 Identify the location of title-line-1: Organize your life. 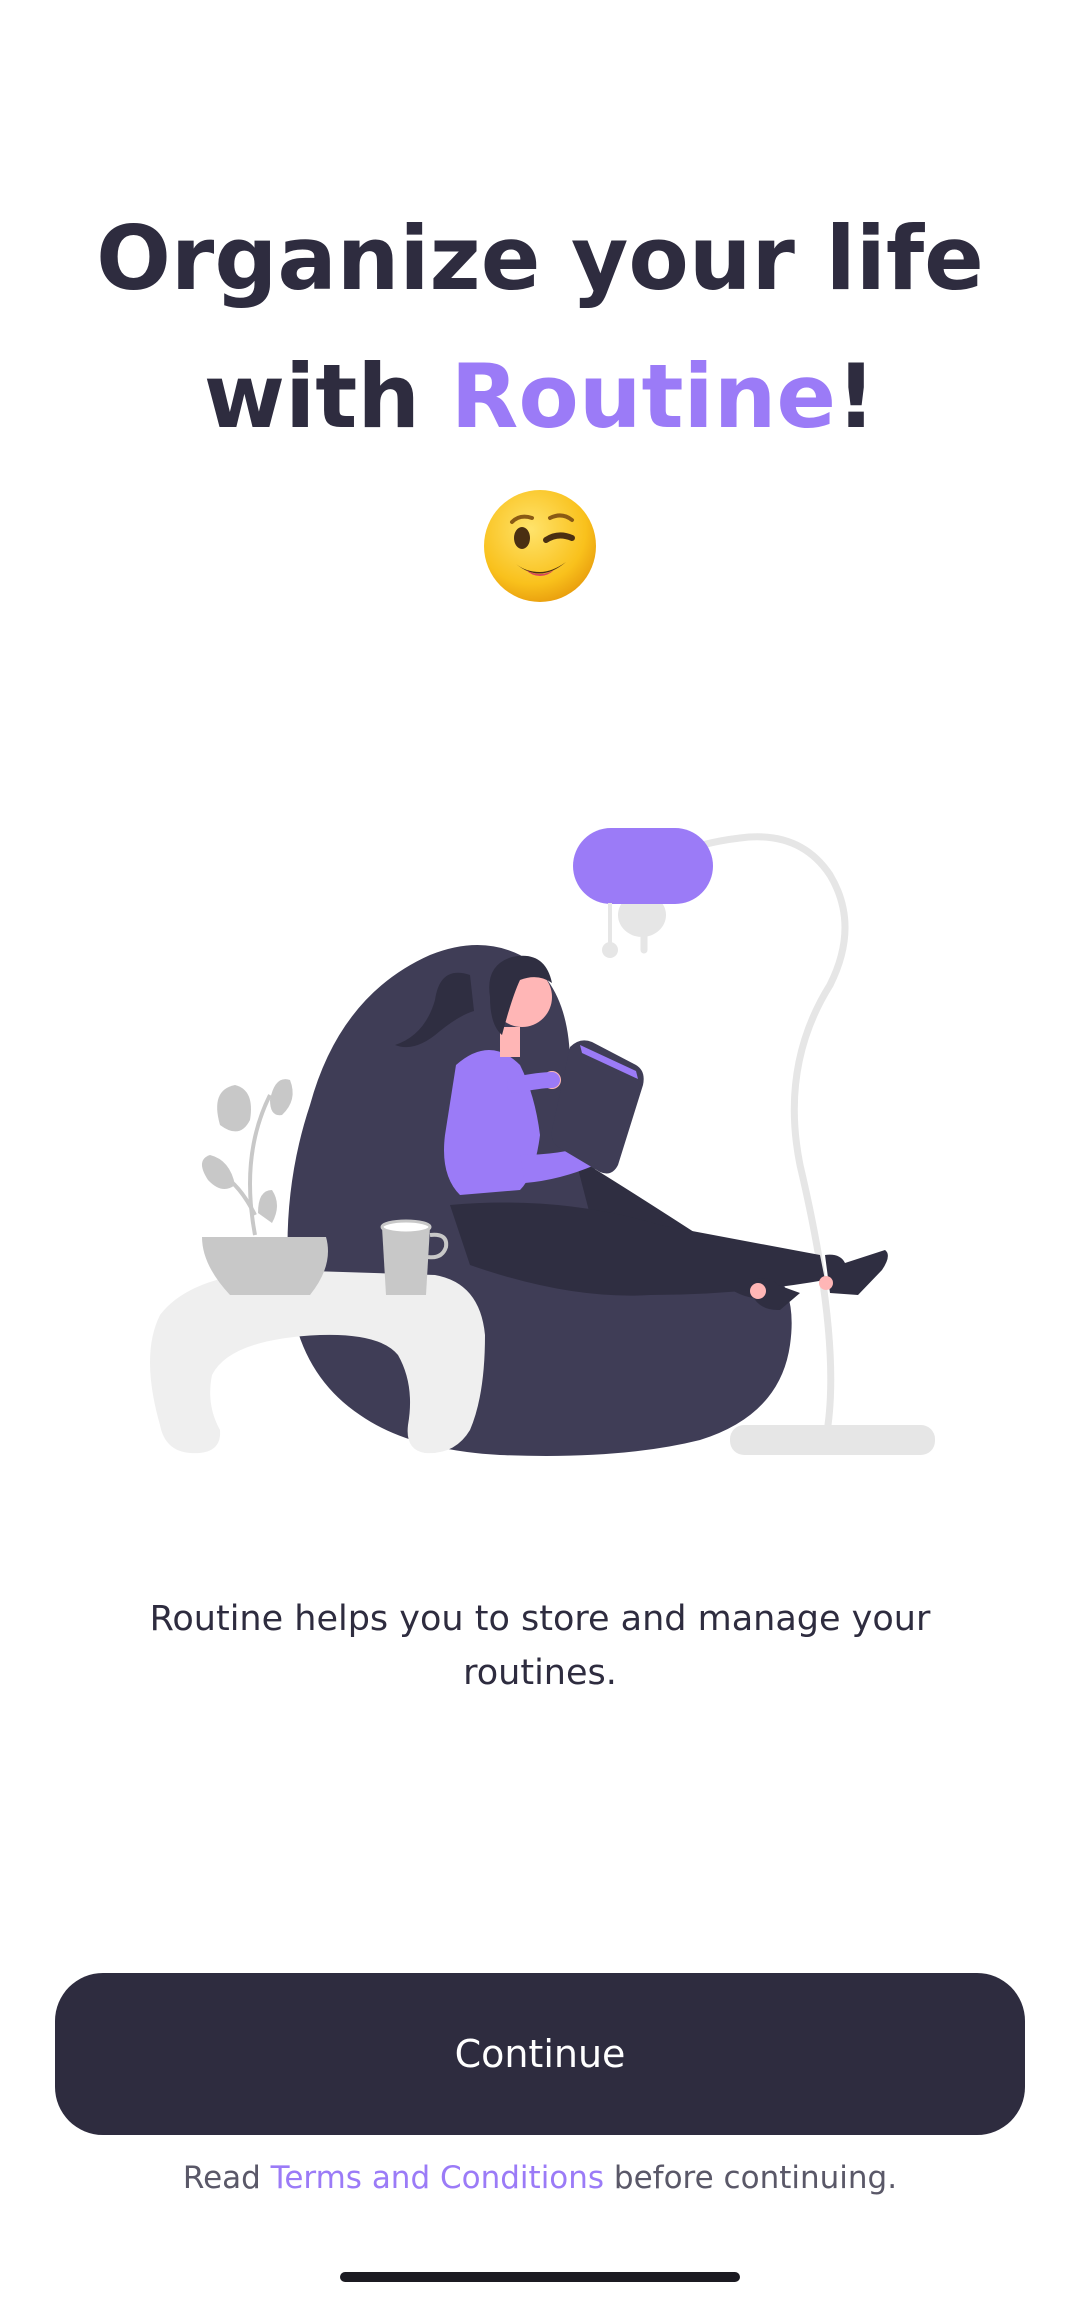
(540, 258).